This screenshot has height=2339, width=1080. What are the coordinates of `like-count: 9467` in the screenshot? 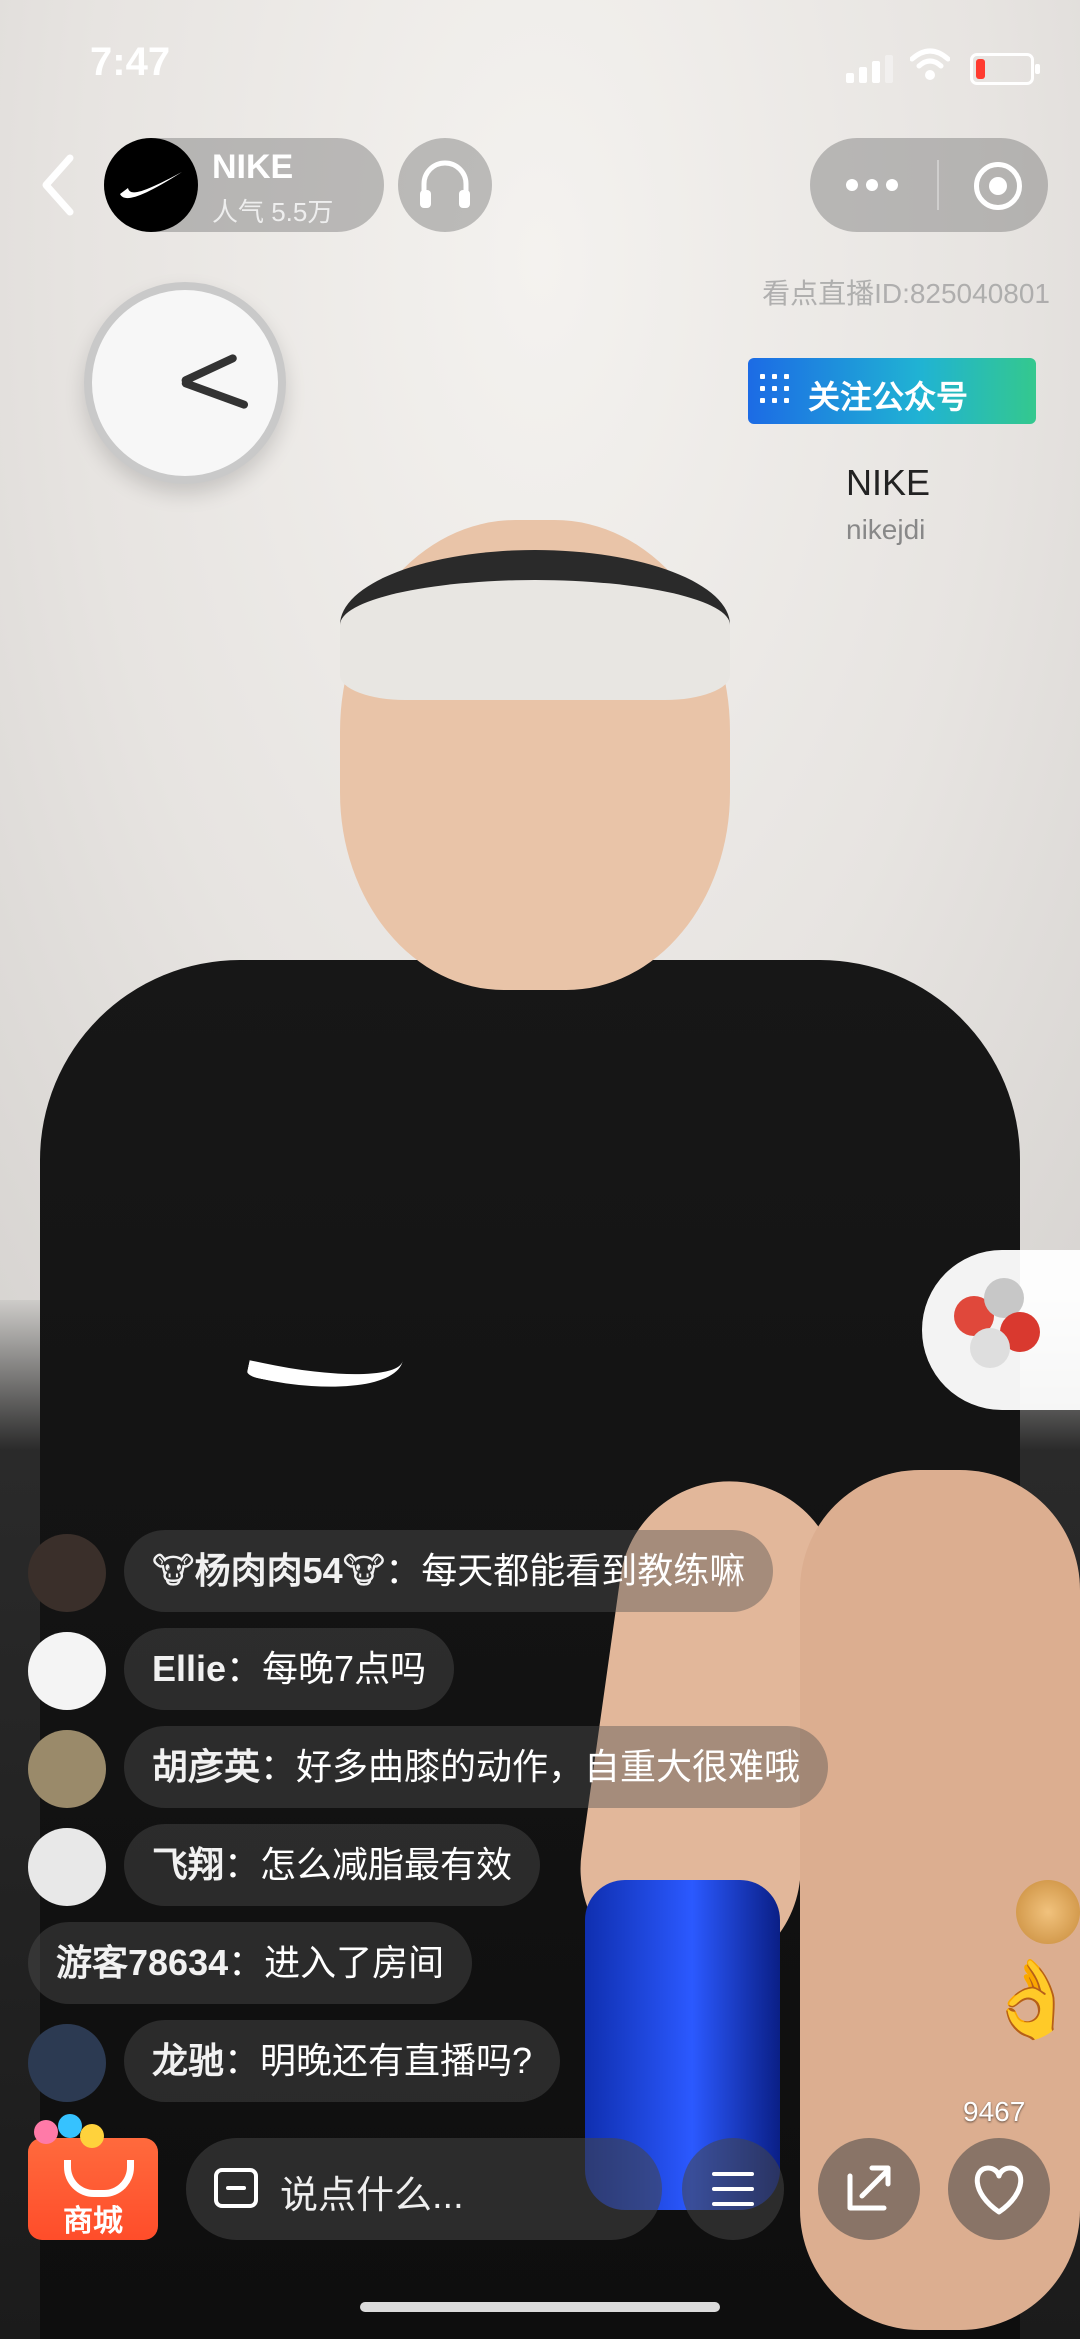 It's located at (994, 2111).